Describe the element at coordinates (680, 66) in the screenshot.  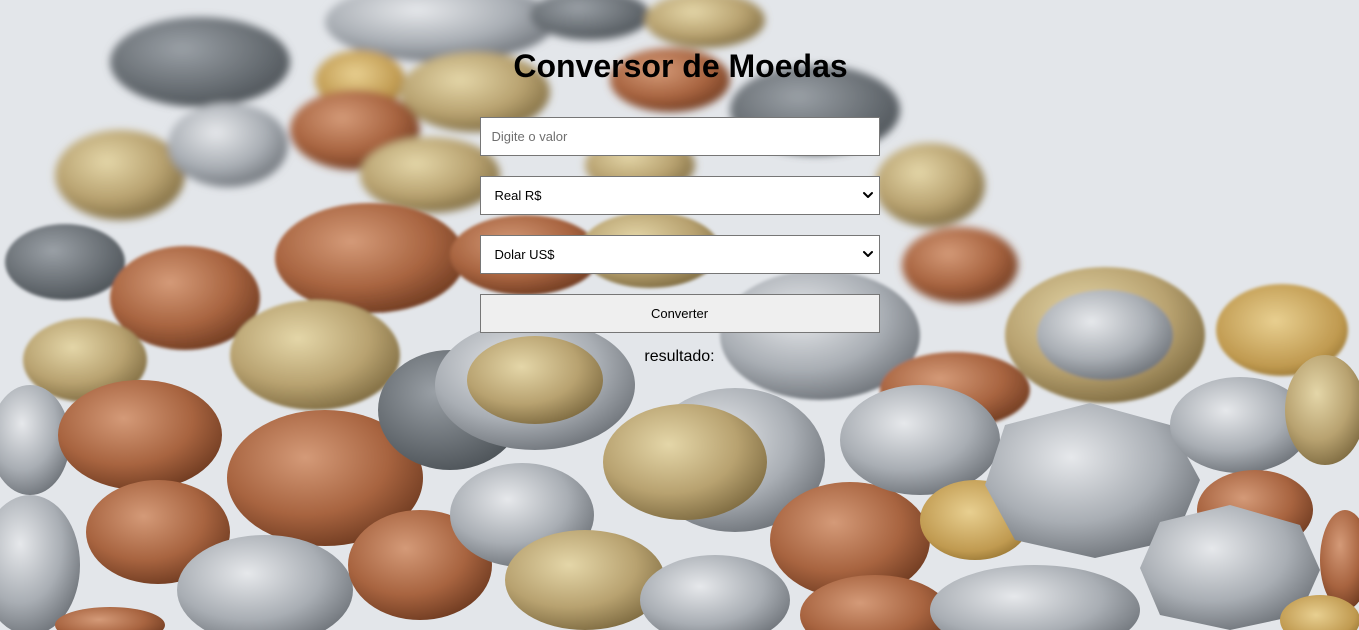
I see `page-title: Conversor de Moedas` at that location.